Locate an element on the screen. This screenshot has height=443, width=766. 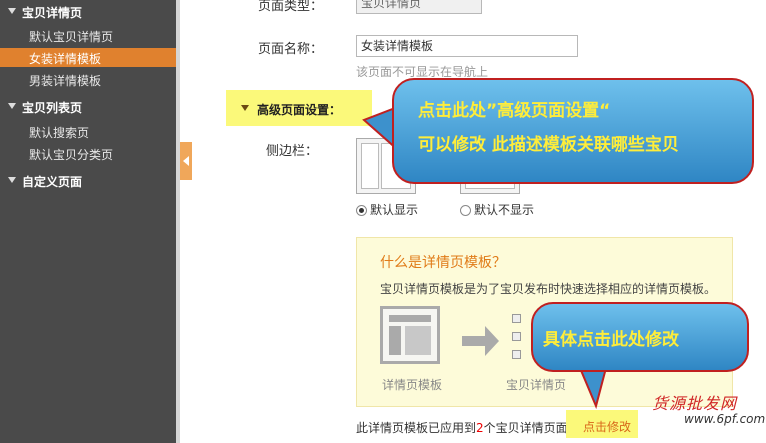
callout-top-line1: 点击此处”高级页面设置“ is located at coordinates (514, 111).